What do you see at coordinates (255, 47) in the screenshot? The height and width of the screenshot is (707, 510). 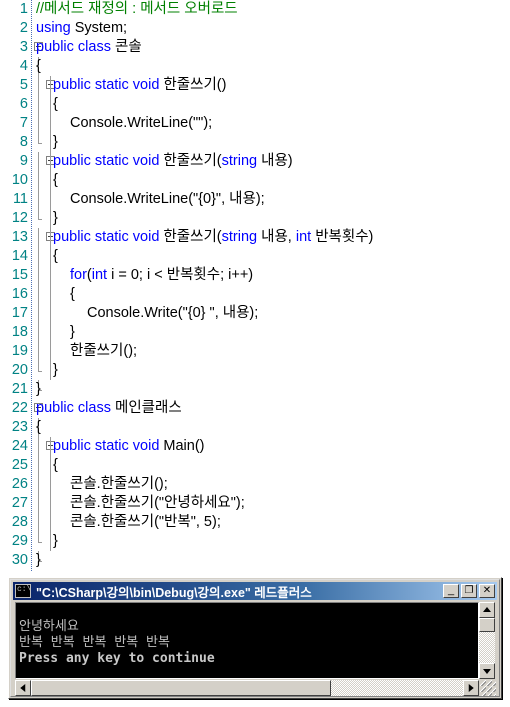 I see `code-line: 3 public class 콘솔` at bounding box center [255, 47].